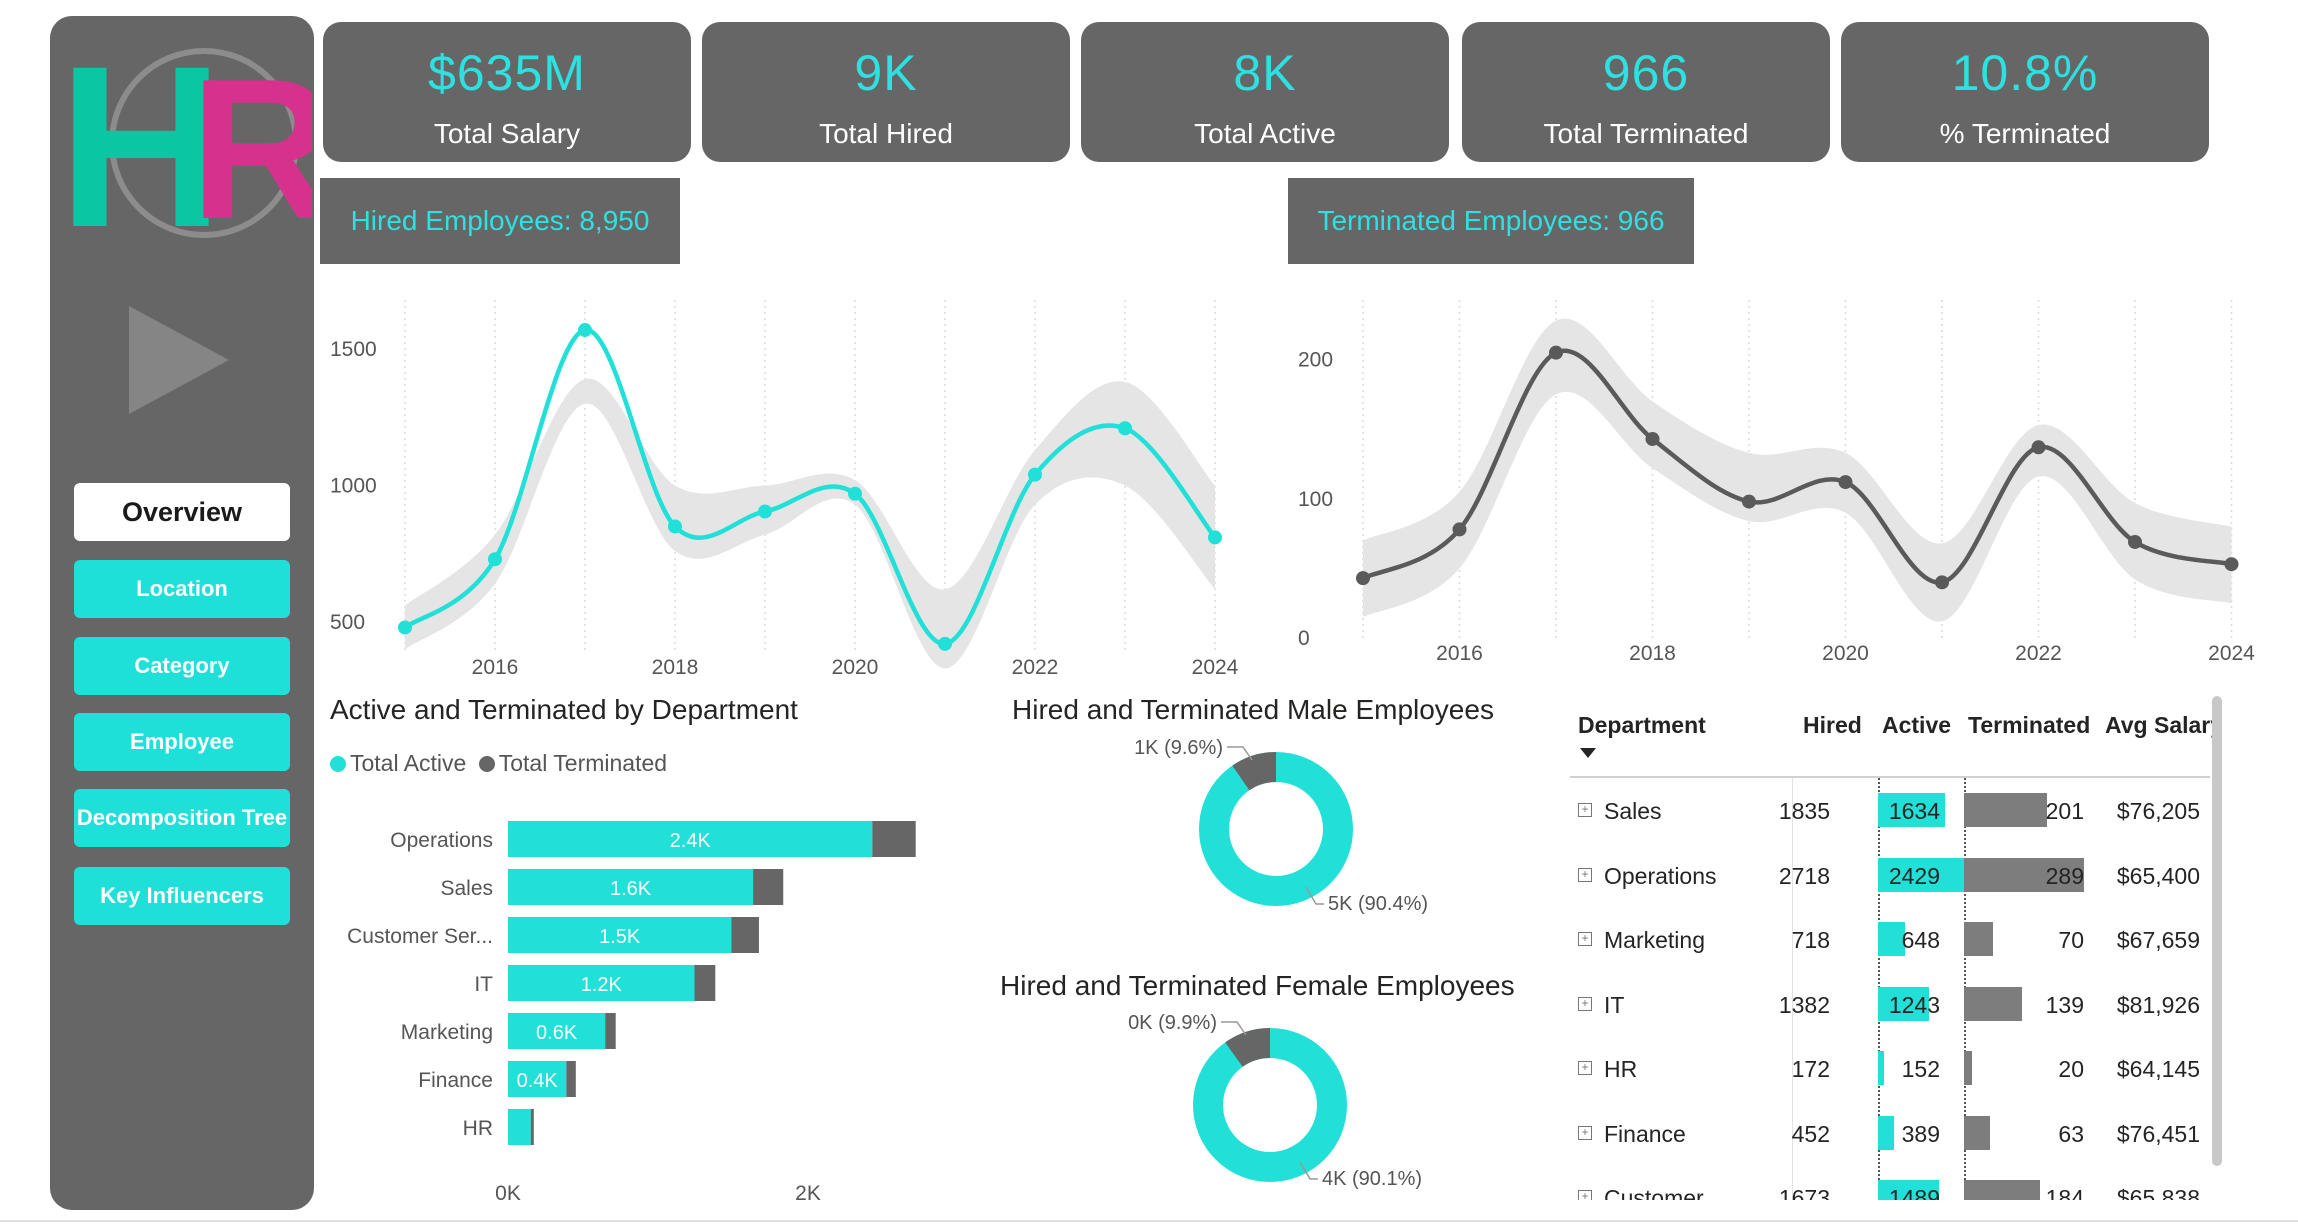 This screenshot has height=1224, width=2298. Describe the element at coordinates (251, 143) in the screenshot. I see `logo-letter-r: R` at that location.